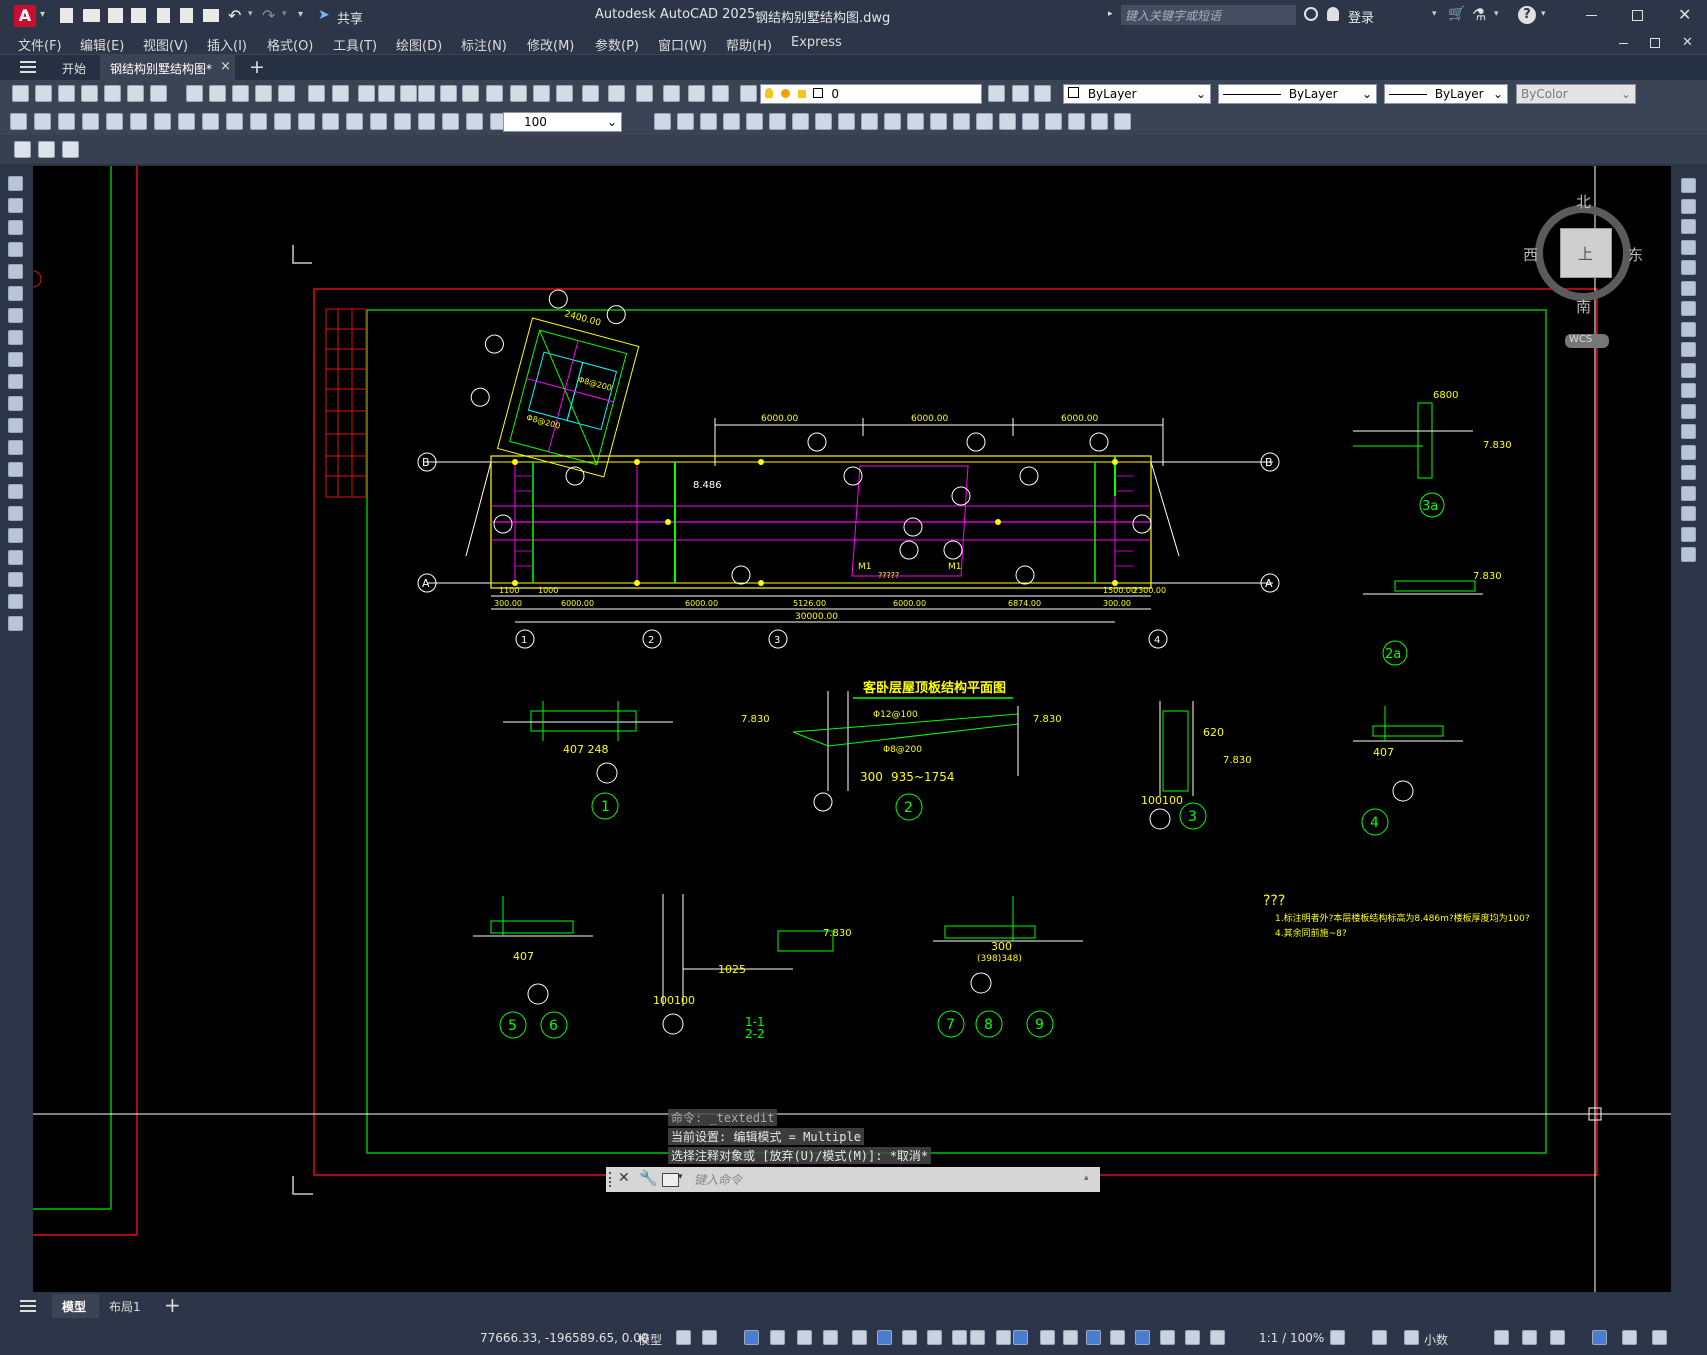 The image size is (1707, 1355). What do you see at coordinates (1583, 201) in the screenshot?
I see `viewcube-north: 北` at bounding box center [1583, 201].